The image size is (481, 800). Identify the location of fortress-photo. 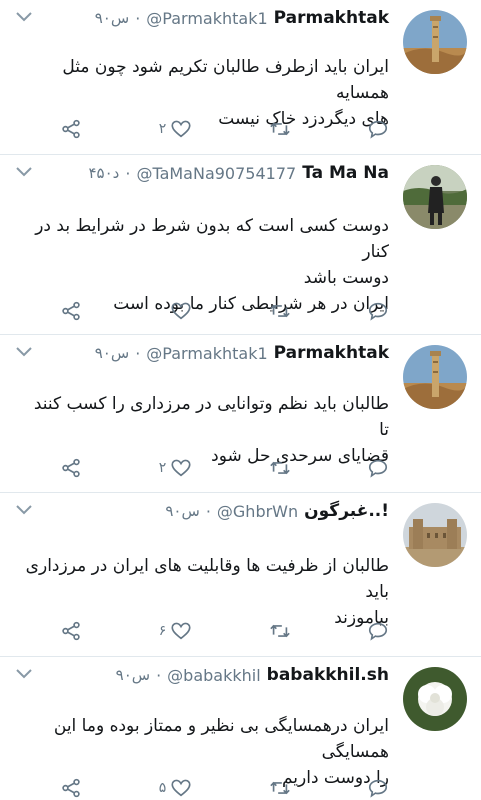
(435, 535).